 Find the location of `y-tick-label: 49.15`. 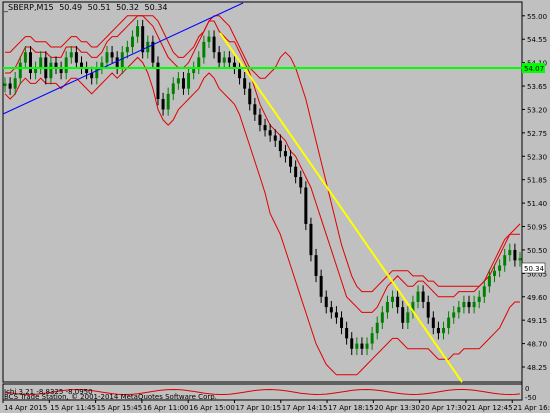

y-tick-label: 49.15 is located at coordinates (537, 321).